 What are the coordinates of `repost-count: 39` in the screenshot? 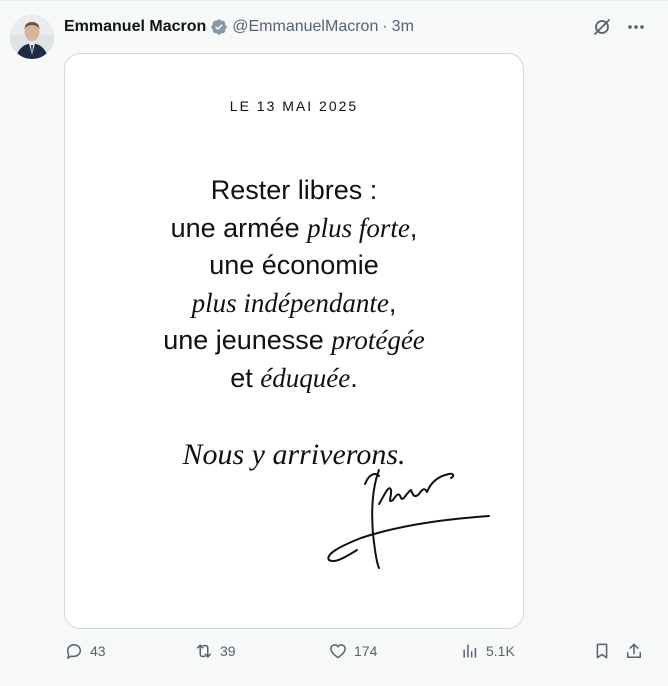 It's located at (228, 651).